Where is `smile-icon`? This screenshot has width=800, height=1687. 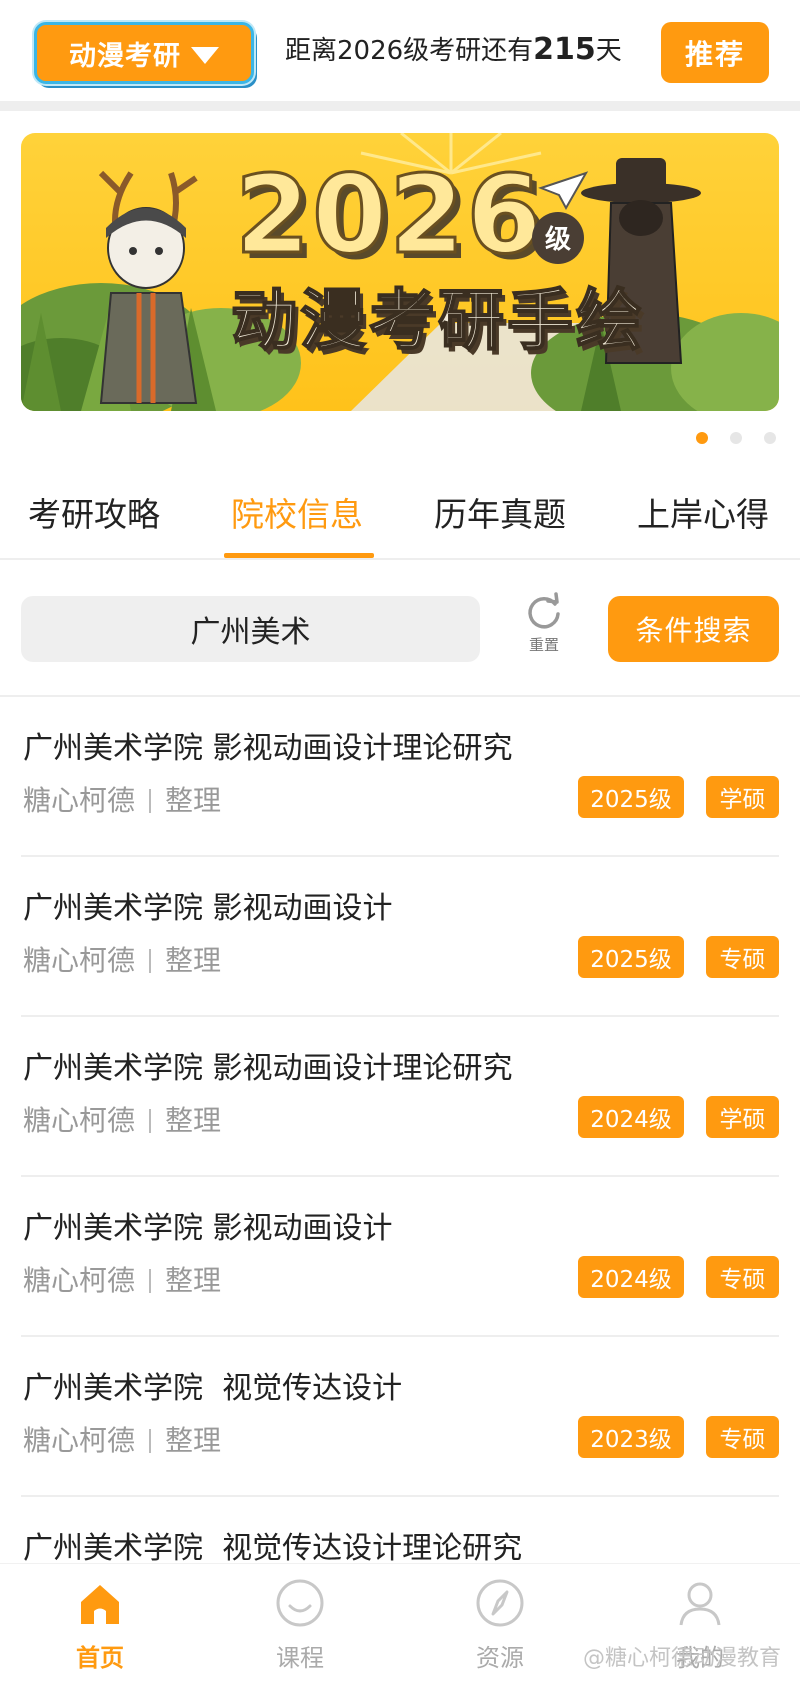 smile-icon is located at coordinates (300, 1603).